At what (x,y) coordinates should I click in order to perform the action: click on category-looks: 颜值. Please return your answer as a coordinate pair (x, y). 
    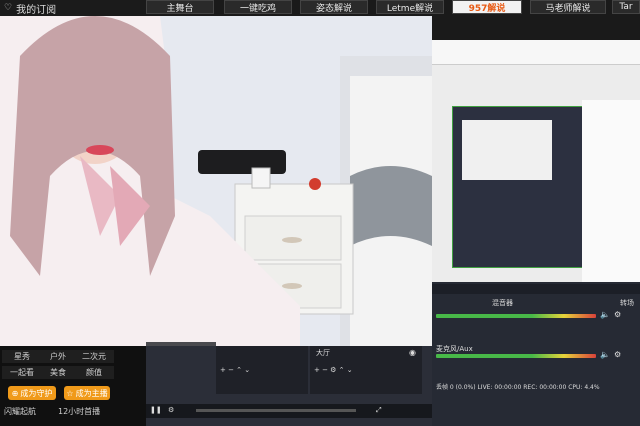
    Looking at the image, I should click on (94, 372).